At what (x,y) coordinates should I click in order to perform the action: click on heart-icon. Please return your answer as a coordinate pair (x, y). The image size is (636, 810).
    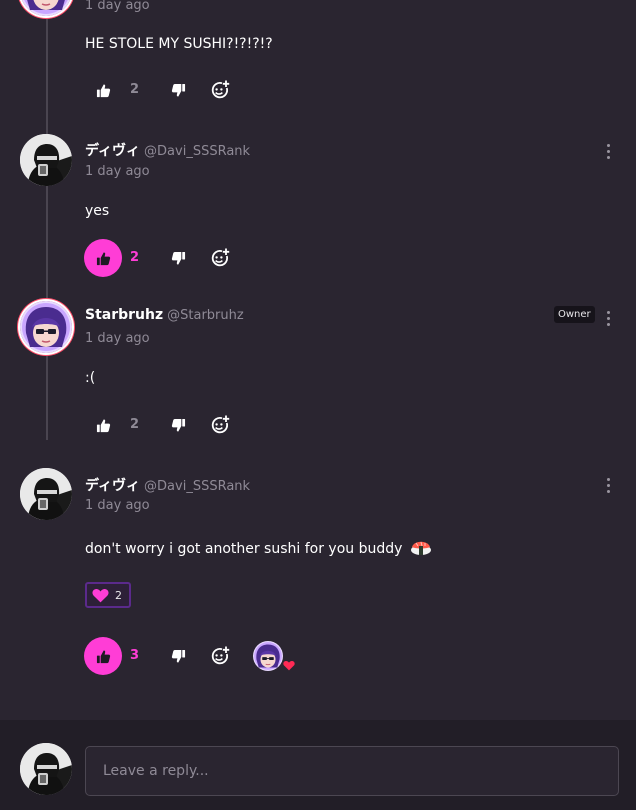
    Looking at the image, I should click on (100, 595).